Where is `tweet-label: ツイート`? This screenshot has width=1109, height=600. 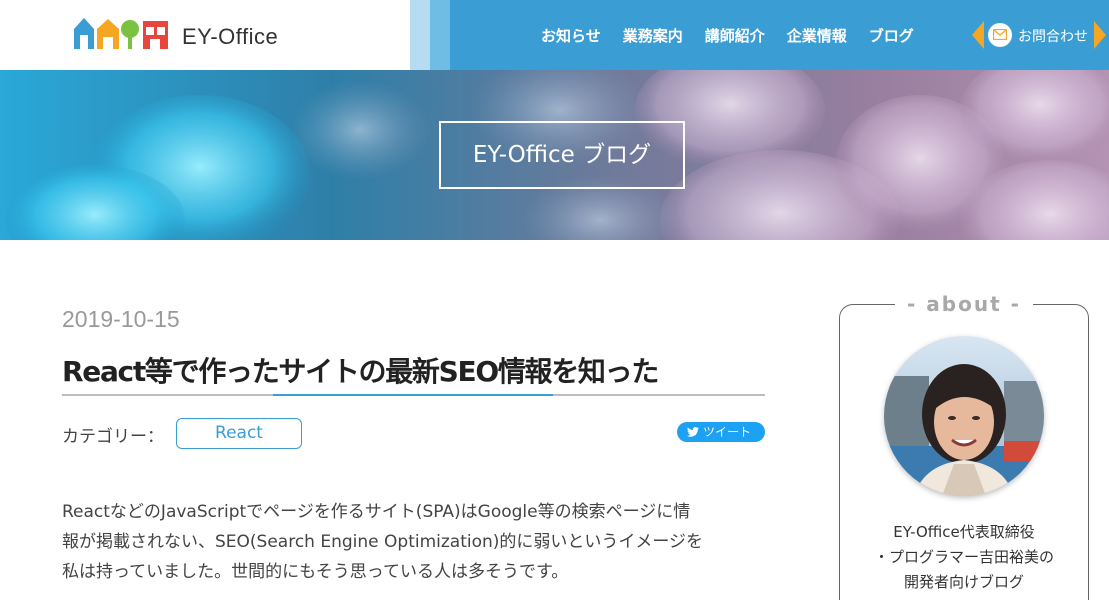
tweet-label: ツイート is located at coordinates (727, 432).